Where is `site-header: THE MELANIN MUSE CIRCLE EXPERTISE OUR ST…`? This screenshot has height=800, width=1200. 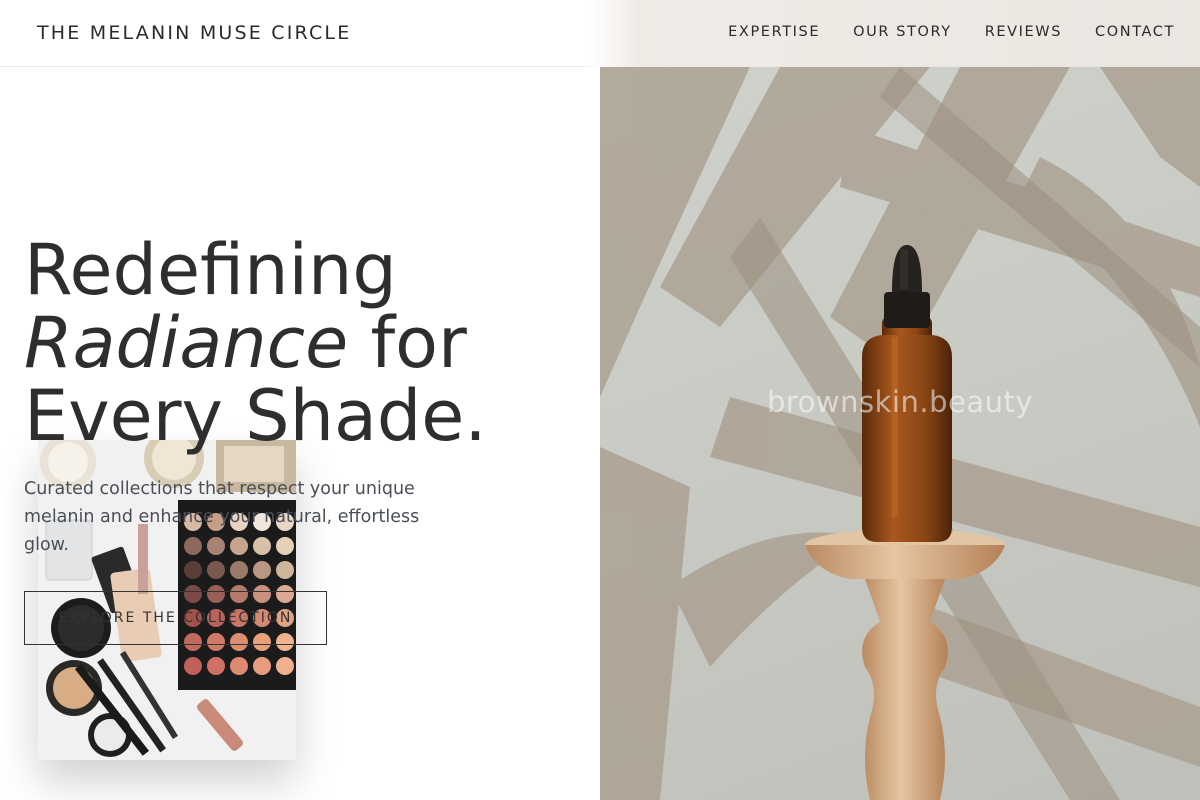
site-header: THE MELANIN MUSE CIRCLE EXPERTISE OUR ST… is located at coordinates (600, 33).